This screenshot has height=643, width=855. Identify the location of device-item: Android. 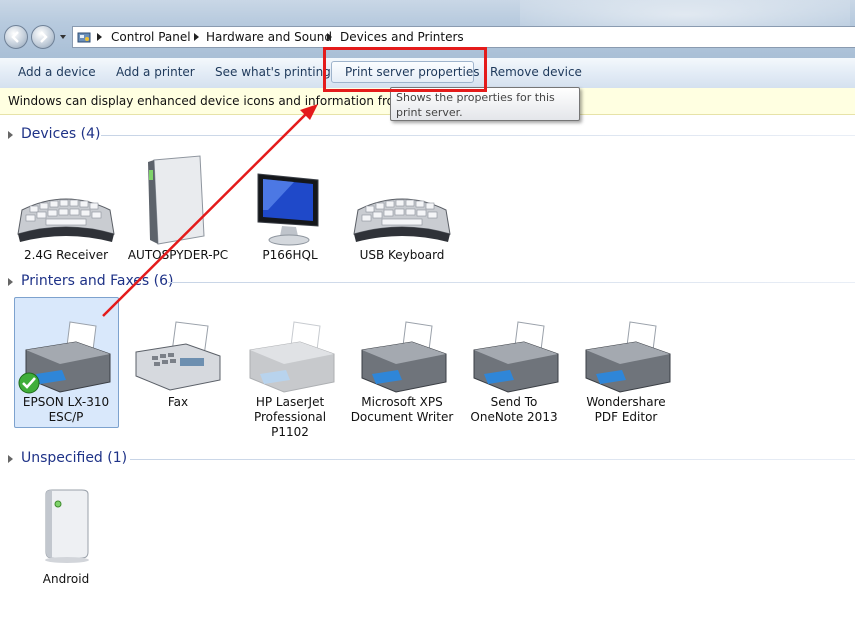
(66, 535).